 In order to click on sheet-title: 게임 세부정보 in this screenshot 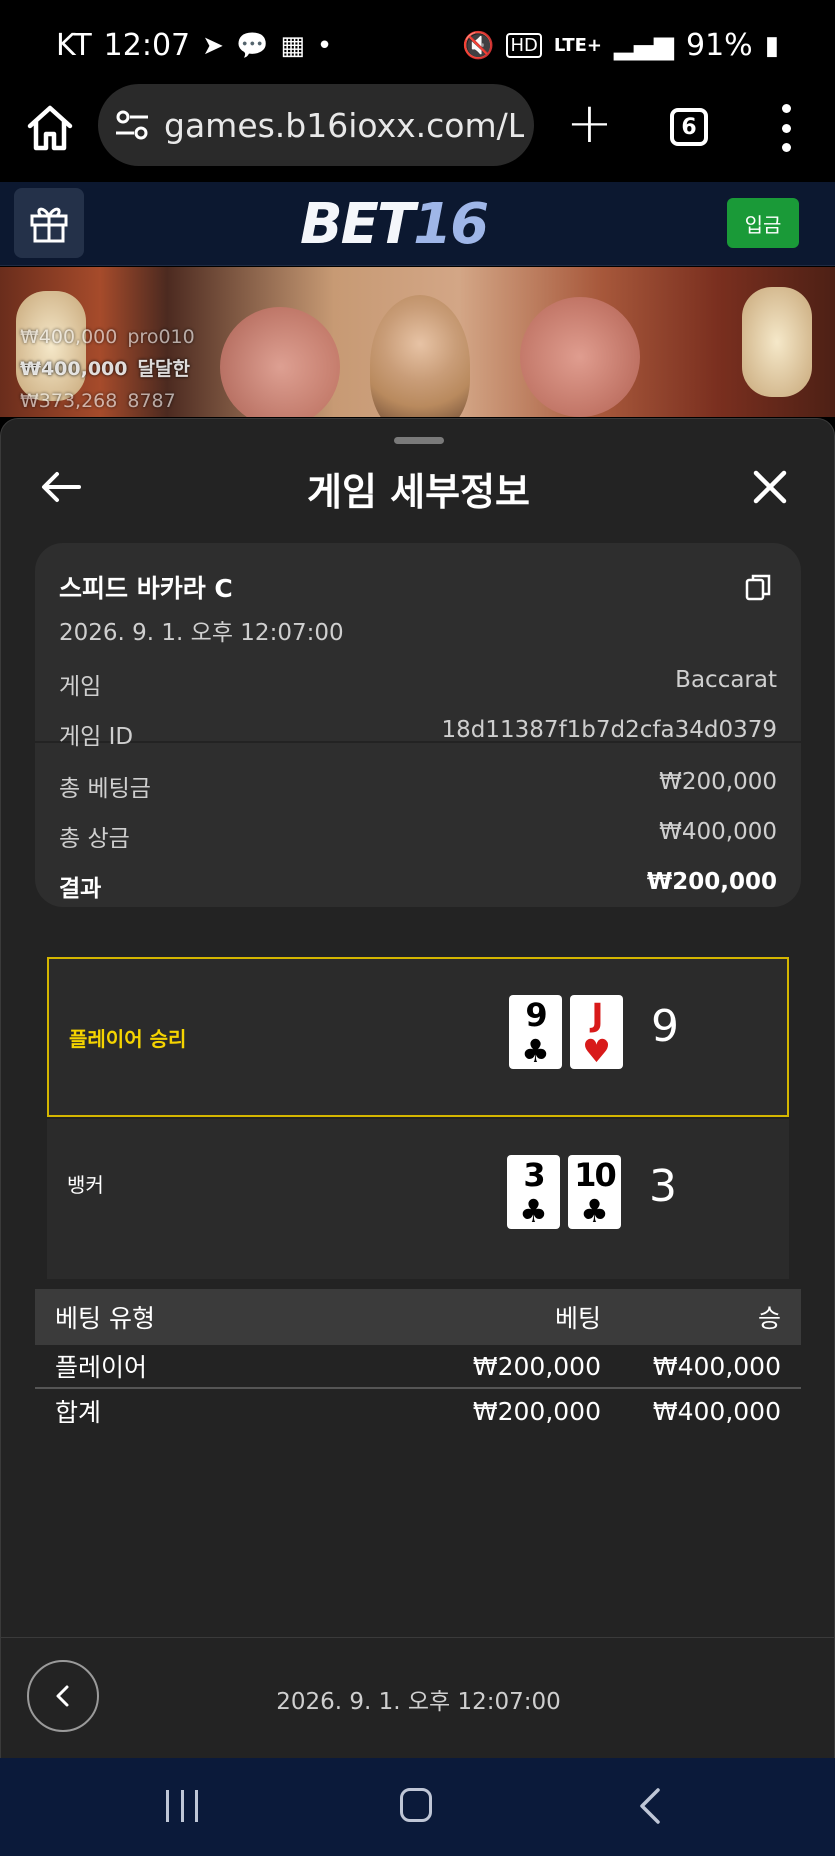, I will do `click(418, 492)`.